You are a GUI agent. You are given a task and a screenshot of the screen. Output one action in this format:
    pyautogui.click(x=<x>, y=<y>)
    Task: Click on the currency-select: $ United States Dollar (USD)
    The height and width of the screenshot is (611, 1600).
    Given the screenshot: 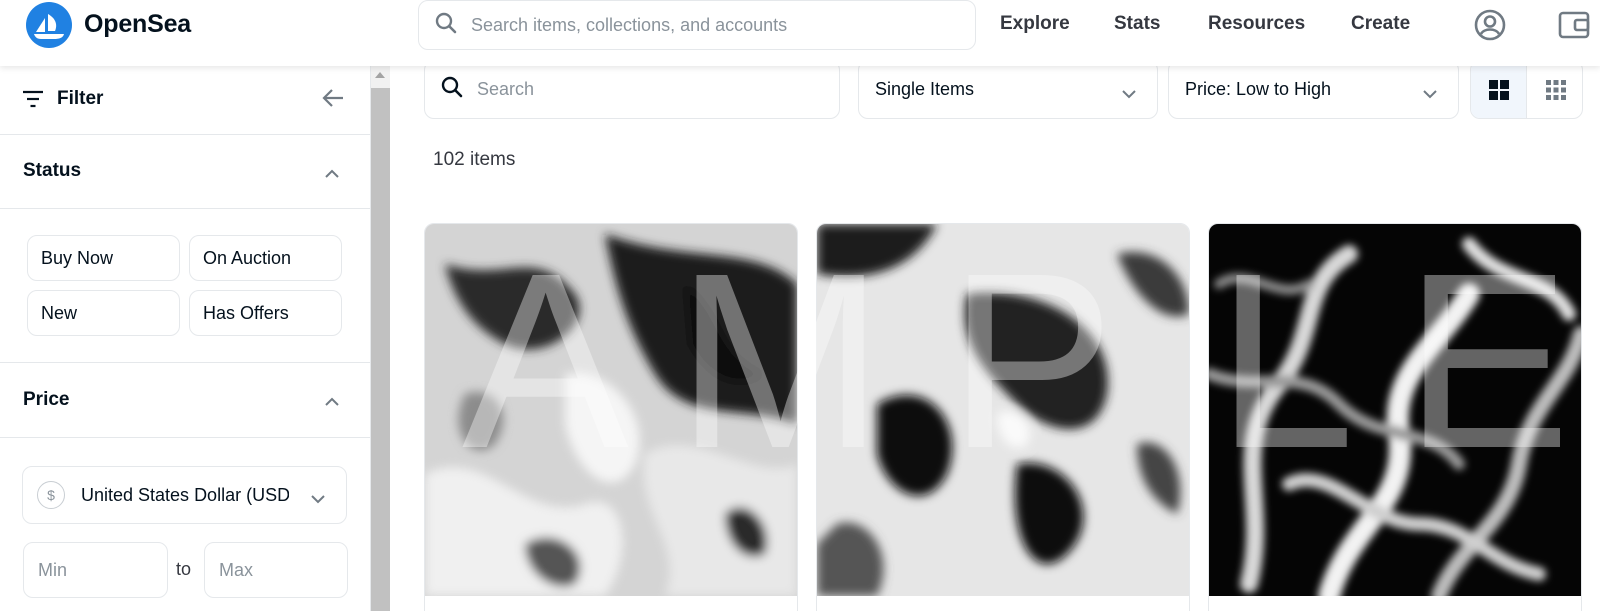 What is the action you would take?
    pyautogui.click(x=184, y=495)
    